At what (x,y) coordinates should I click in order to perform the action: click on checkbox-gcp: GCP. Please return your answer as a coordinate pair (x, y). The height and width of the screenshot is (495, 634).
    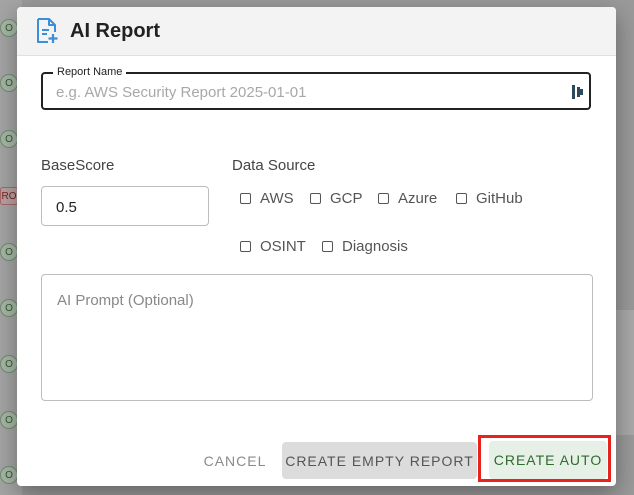
    Looking at the image, I should click on (336, 198).